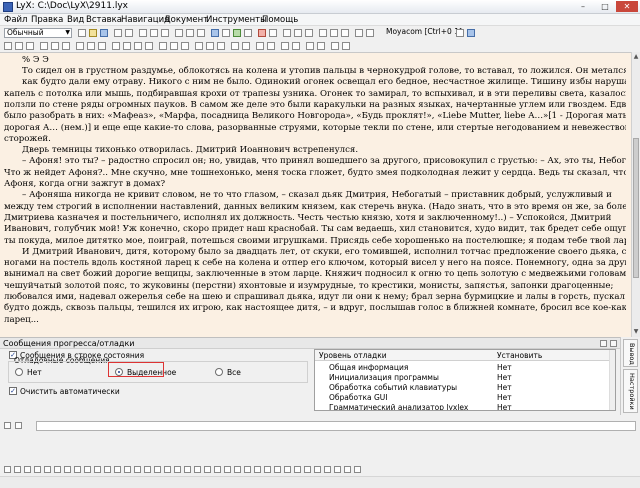 Image resolution: width=640 pixels, height=488 pixels. What do you see at coordinates (75, 20) in the screenshot?
I see `menu-view: Вид` at bounding box center [75, 20].